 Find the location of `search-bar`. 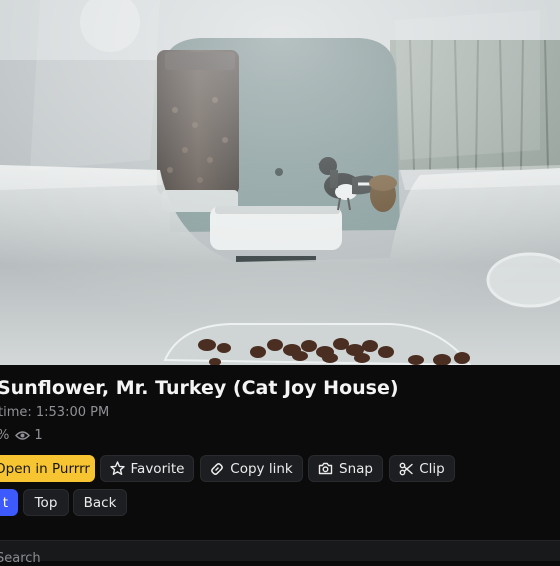

search-bar is located at coordinates (280, 553).